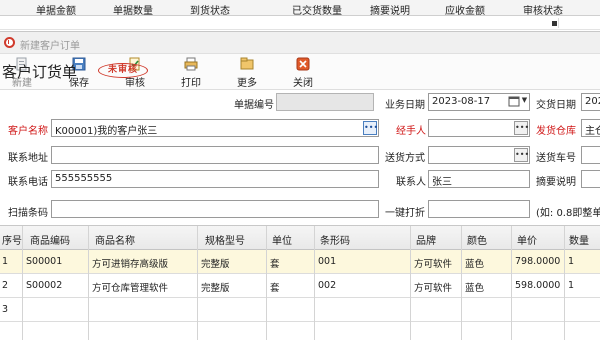 This screenshot has width=600, height=340. What do you see at coordinates (9, 42) in the screenshot?
I see `app-logo-icon` at bounding box center [9, 42].